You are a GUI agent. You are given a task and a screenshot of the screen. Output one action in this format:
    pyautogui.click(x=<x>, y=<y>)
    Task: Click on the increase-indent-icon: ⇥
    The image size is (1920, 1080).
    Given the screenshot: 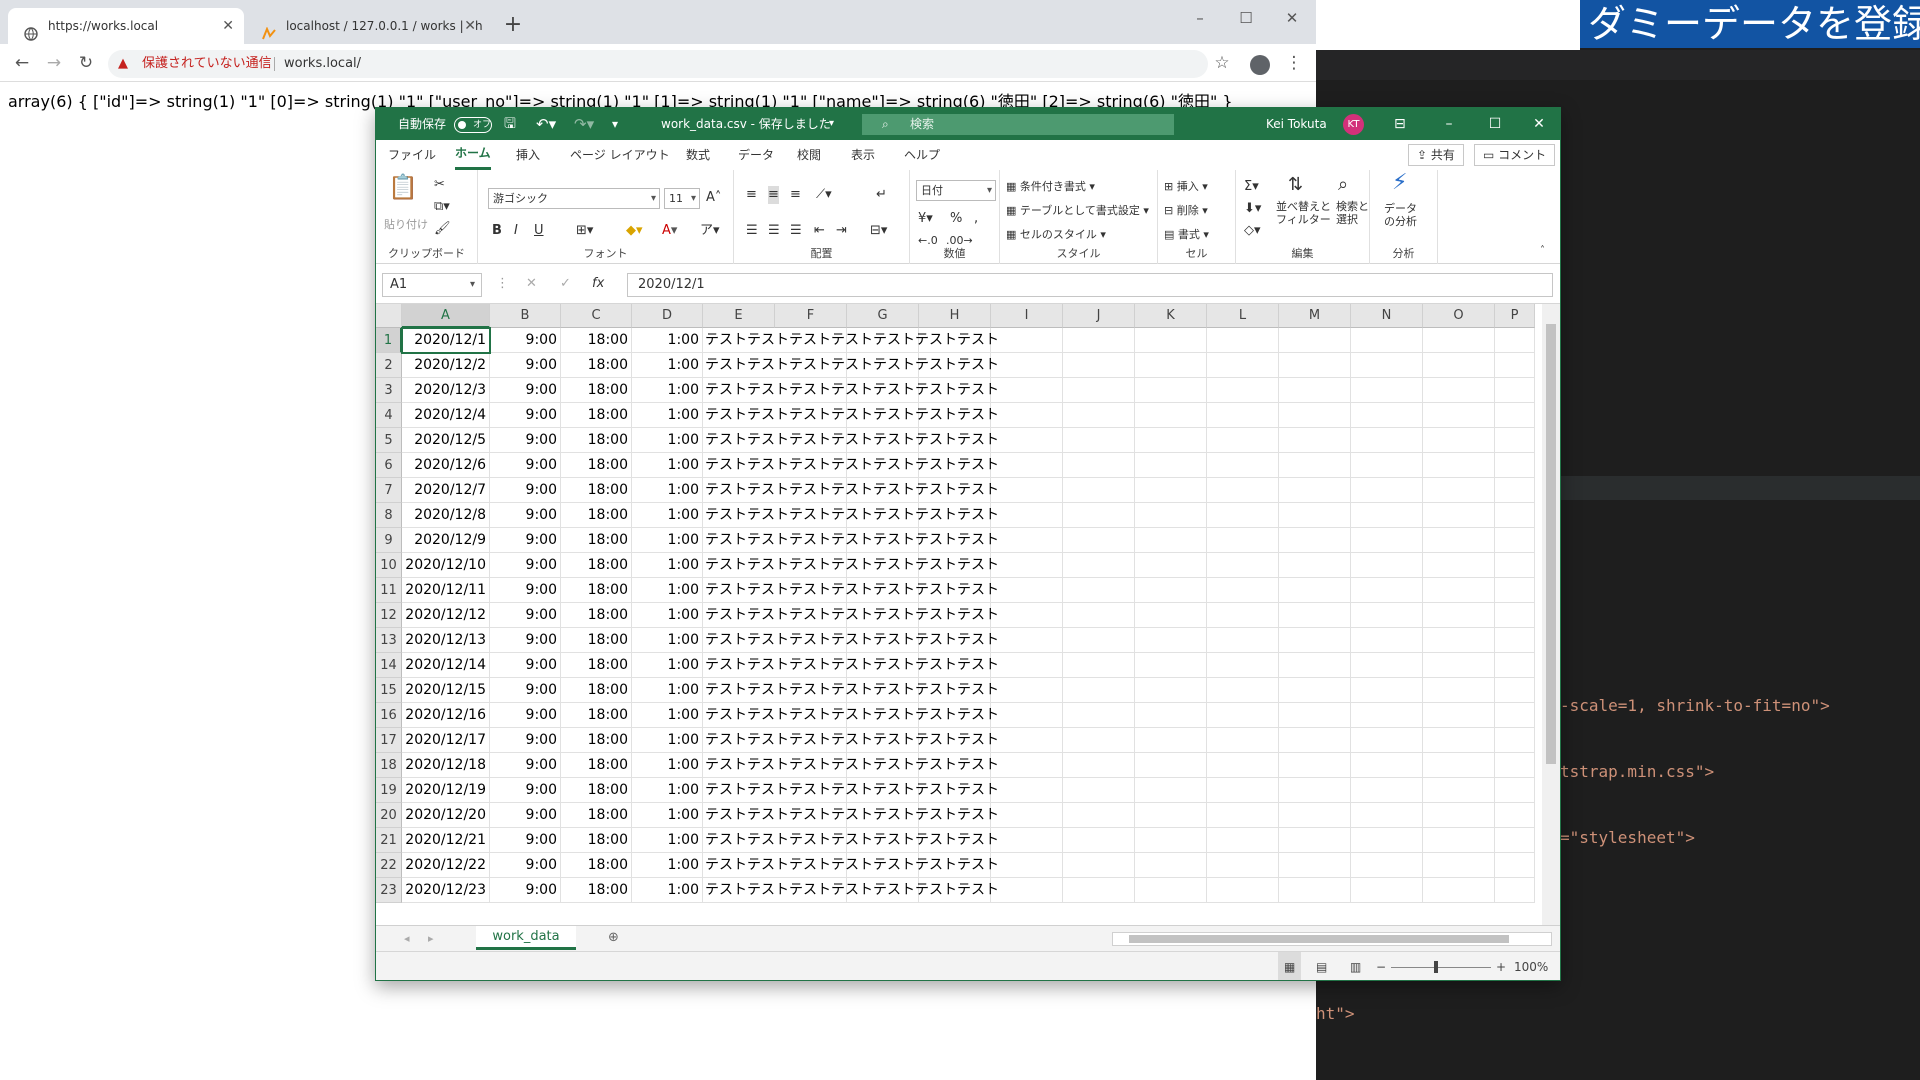 What is the action you would take?
    pyautogui.click(x=841, y=231)
    